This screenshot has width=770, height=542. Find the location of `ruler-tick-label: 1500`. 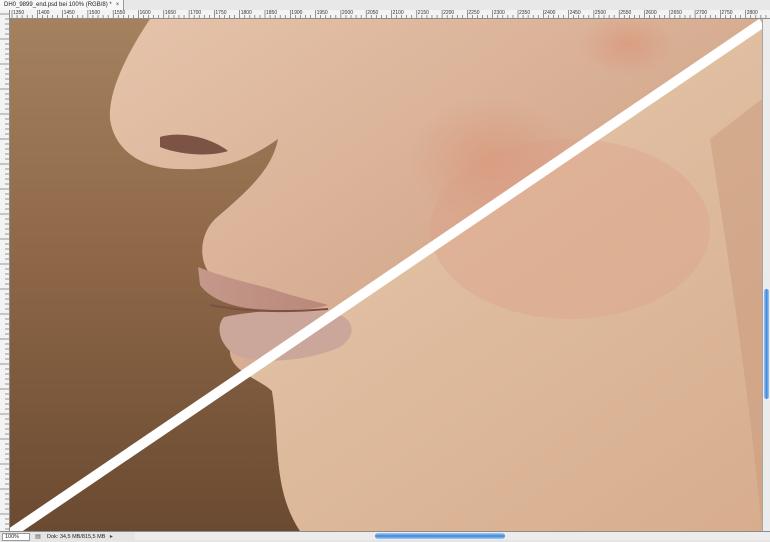

ruler-tick-label: 1500 is located at coordinates (94, 13).